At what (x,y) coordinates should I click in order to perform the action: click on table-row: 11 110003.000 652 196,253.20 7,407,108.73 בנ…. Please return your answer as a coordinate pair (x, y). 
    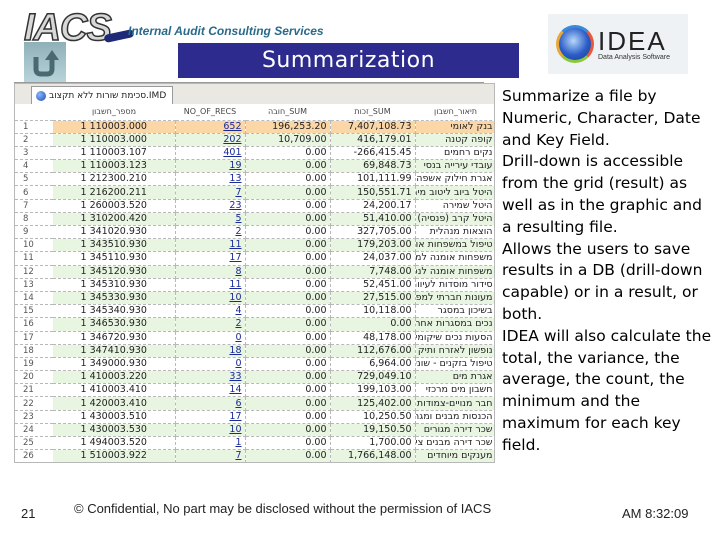
    Looking at the image, I should click on (254, 127).